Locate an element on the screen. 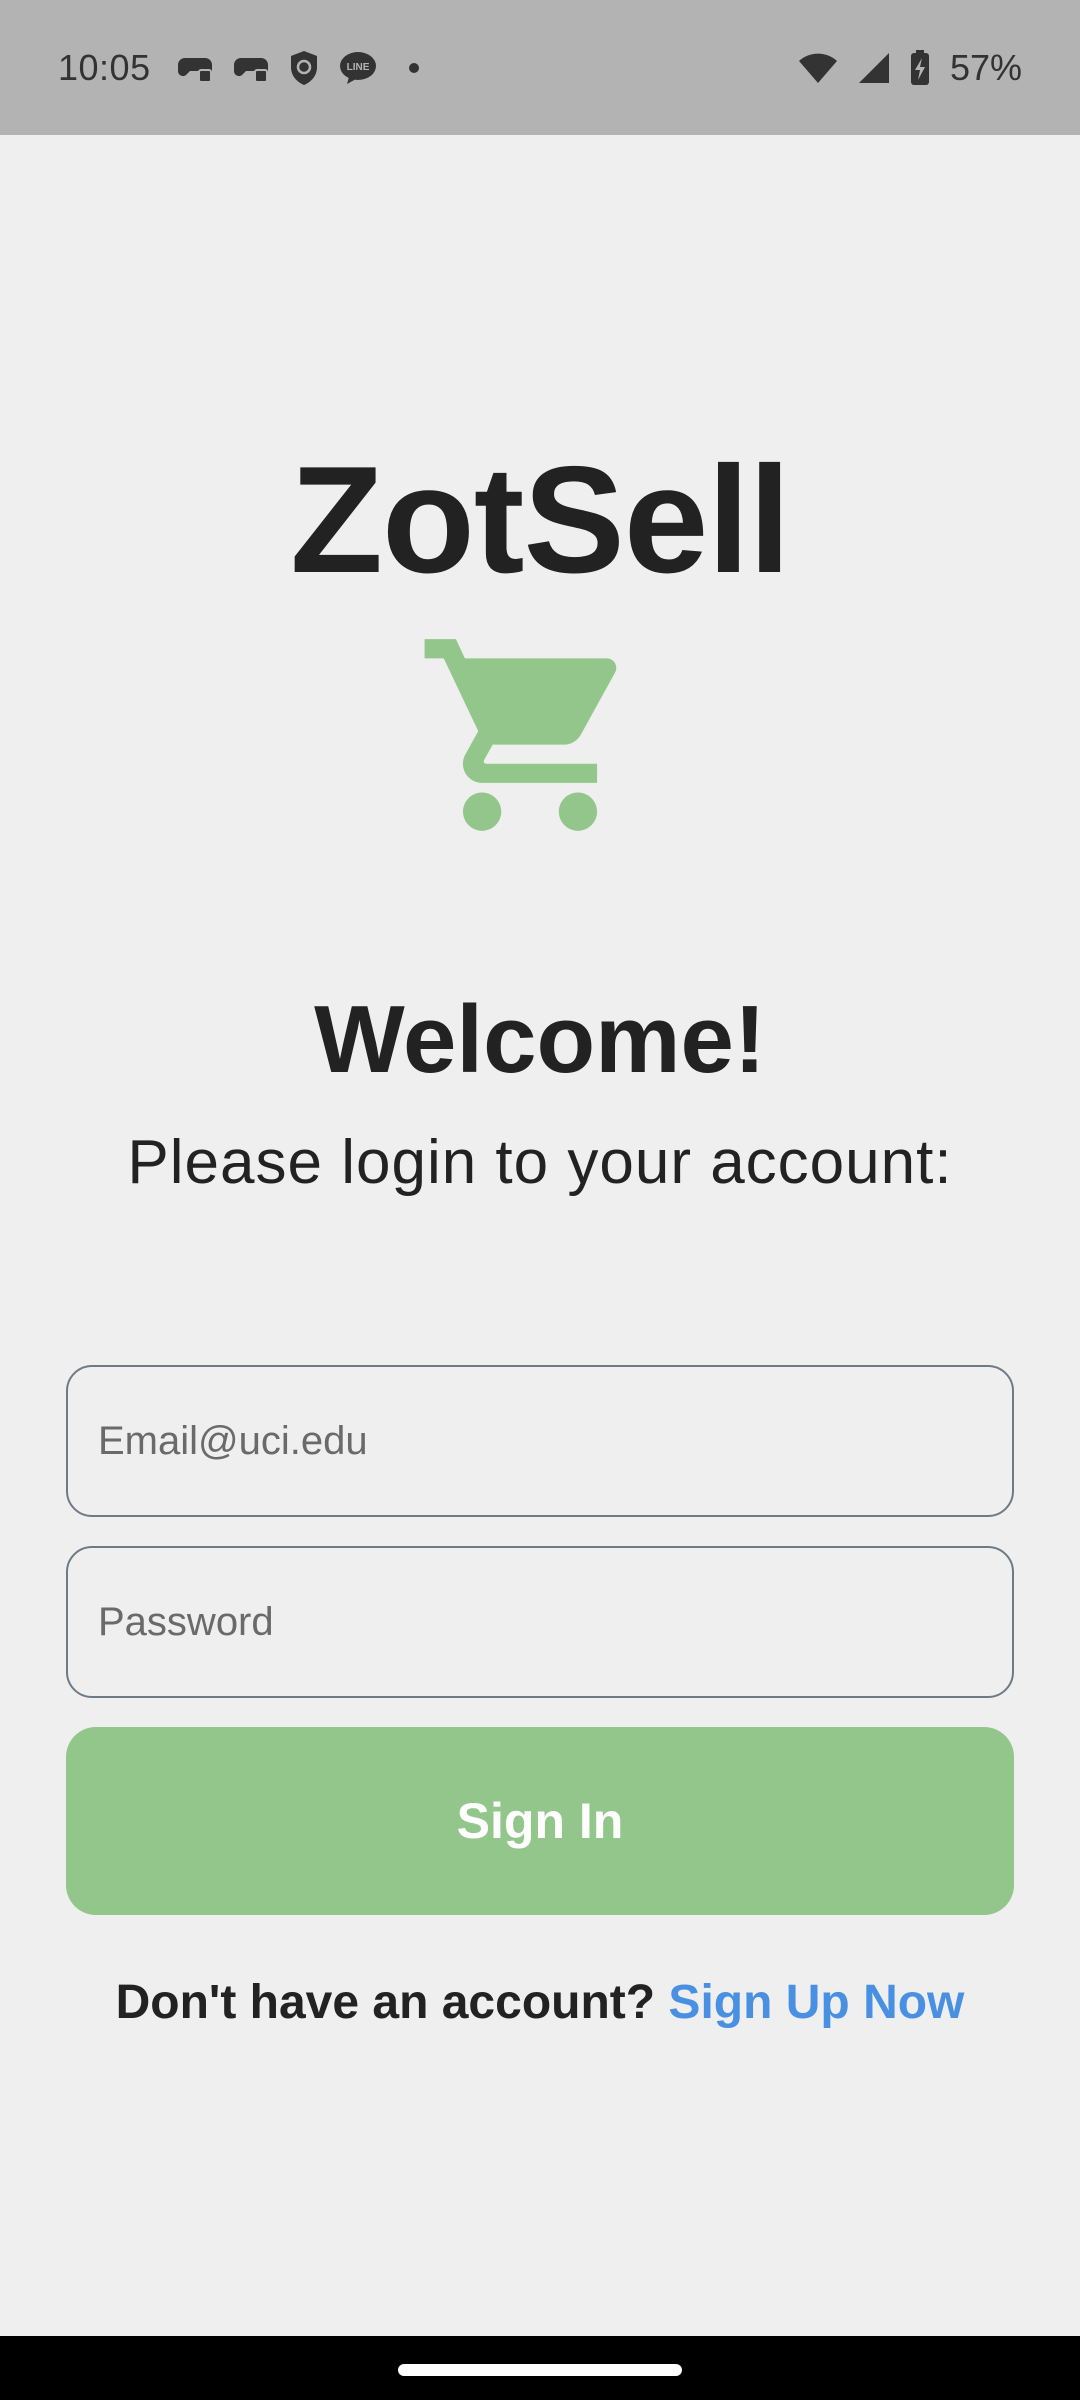  sign-up-link: Sign Up Now is located at coordinates (816, 2002).